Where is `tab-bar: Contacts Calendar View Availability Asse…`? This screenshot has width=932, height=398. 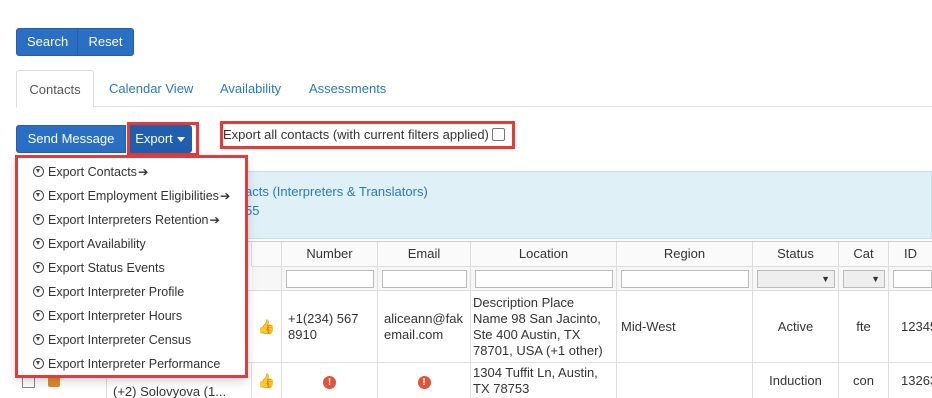 tab-bar: Contacts Calendar View Availability Asse… is located at coordinates (474, 89).